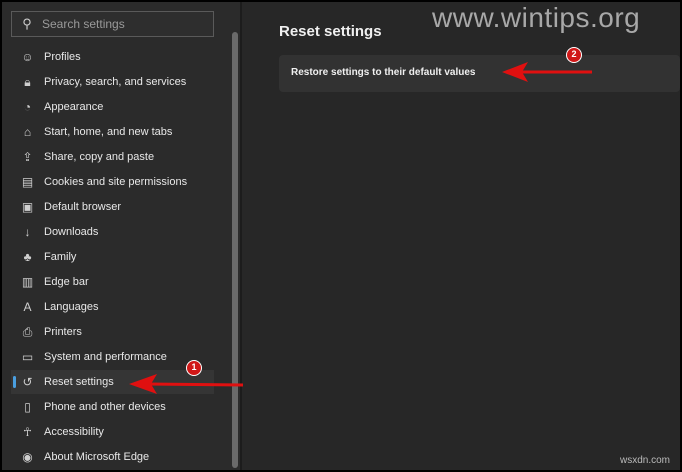  I want to click on home-icon: ⌂, so click(27, 132).